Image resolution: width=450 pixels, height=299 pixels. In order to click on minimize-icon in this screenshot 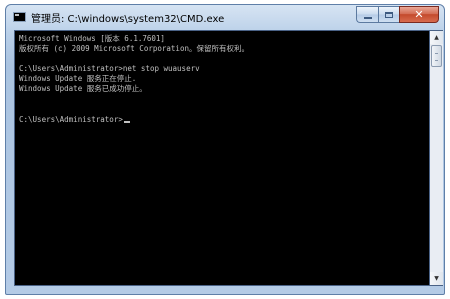, I will do `click(367, 17)`.